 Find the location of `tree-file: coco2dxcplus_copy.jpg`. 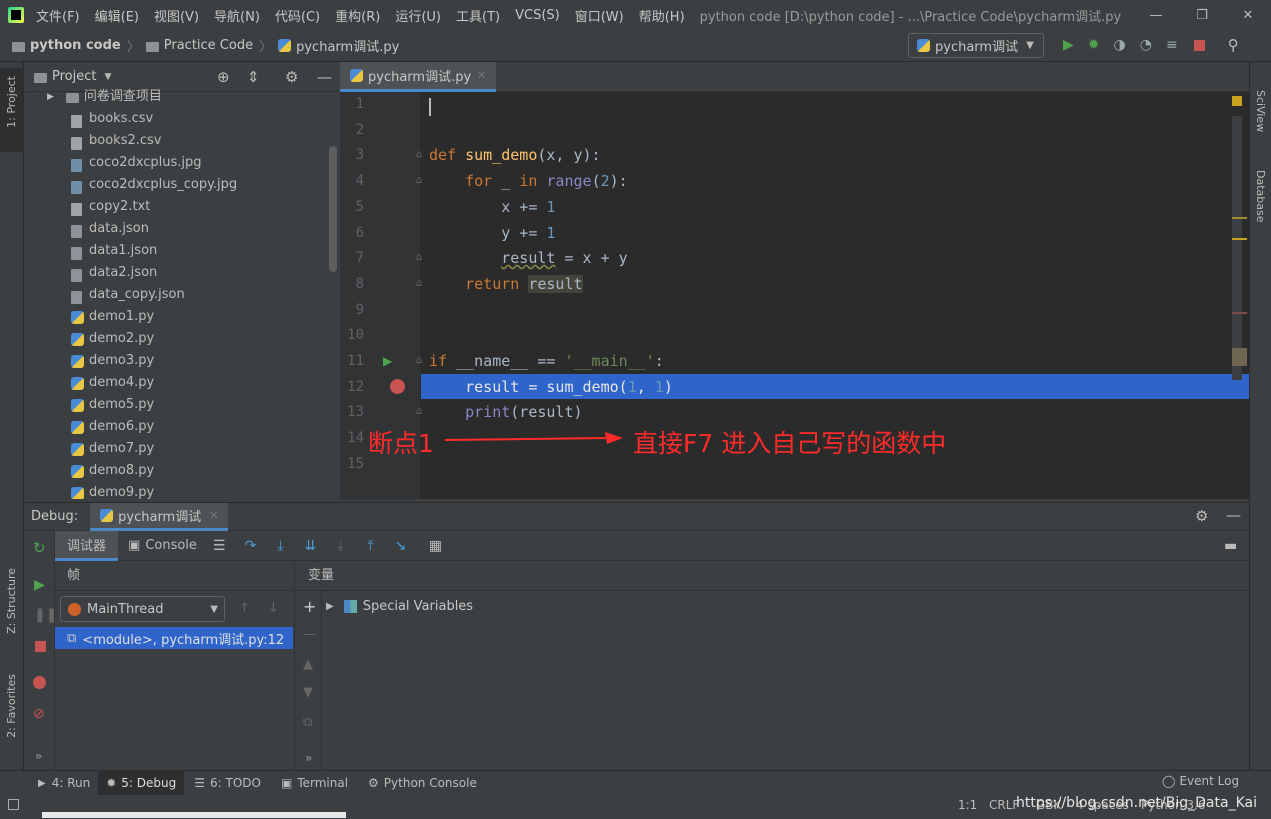

tree-file: coco2dxcplus_copy.jpg is located at coordinates (177, 185).